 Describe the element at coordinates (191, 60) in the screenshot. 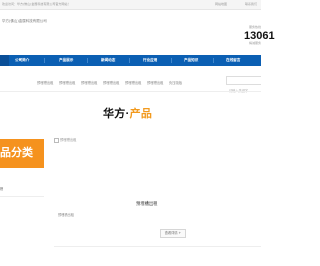

I see `nav-item-knowledge: 产品知识` at that location.